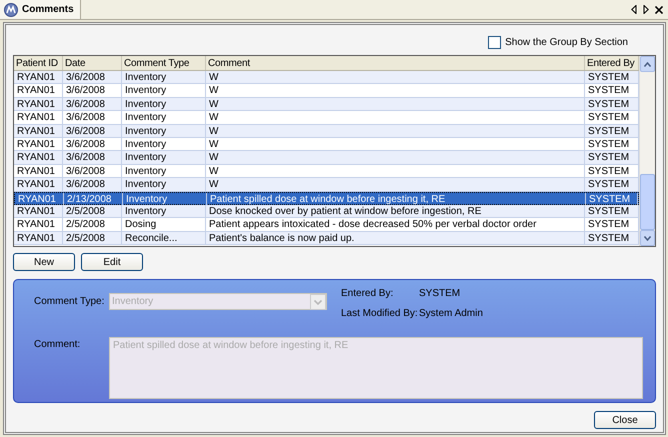 This screenshot has height=437, width=668. I want to click on action-button: Edit, so click(112, 262).